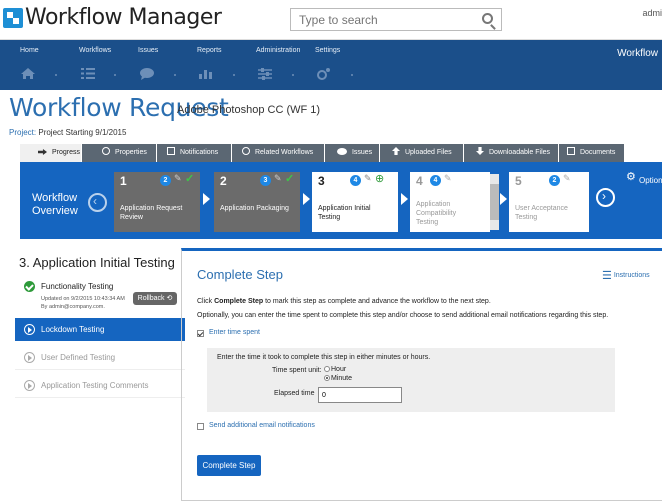  I want to click on tab-label: Related Workflows, so click(284, 152).